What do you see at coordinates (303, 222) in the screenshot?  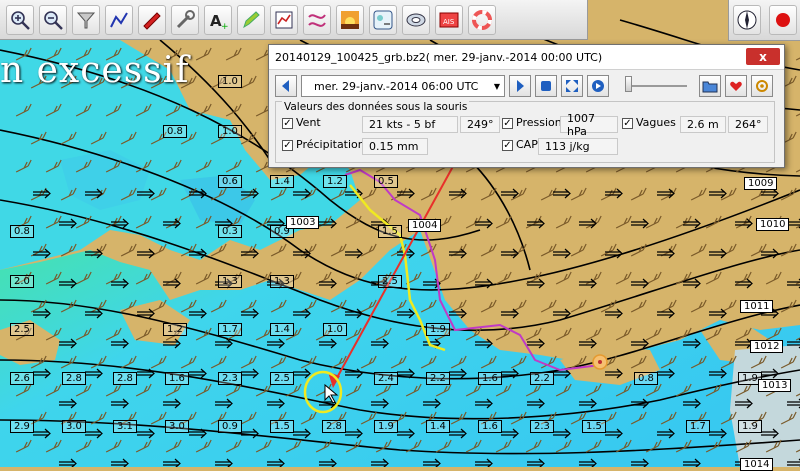 I see `pressure-label: 1003` at bounding box center [303, 222].